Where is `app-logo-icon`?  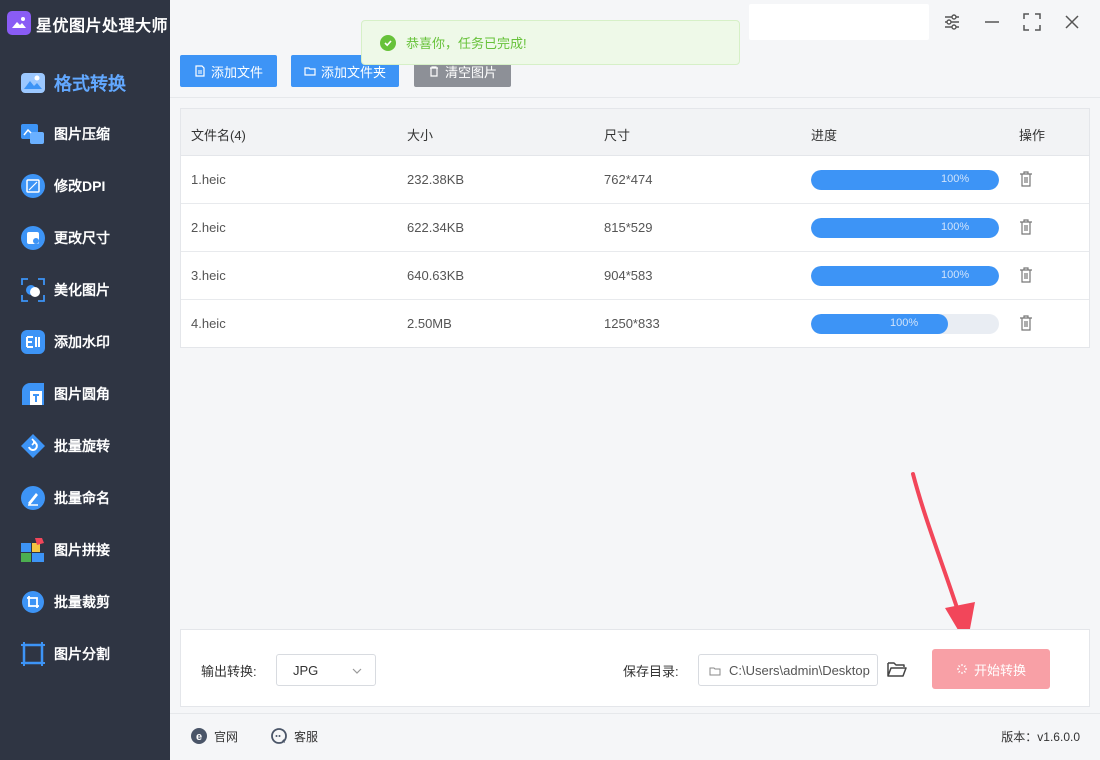 app-logo-icon is located at coordinates (19, 23).